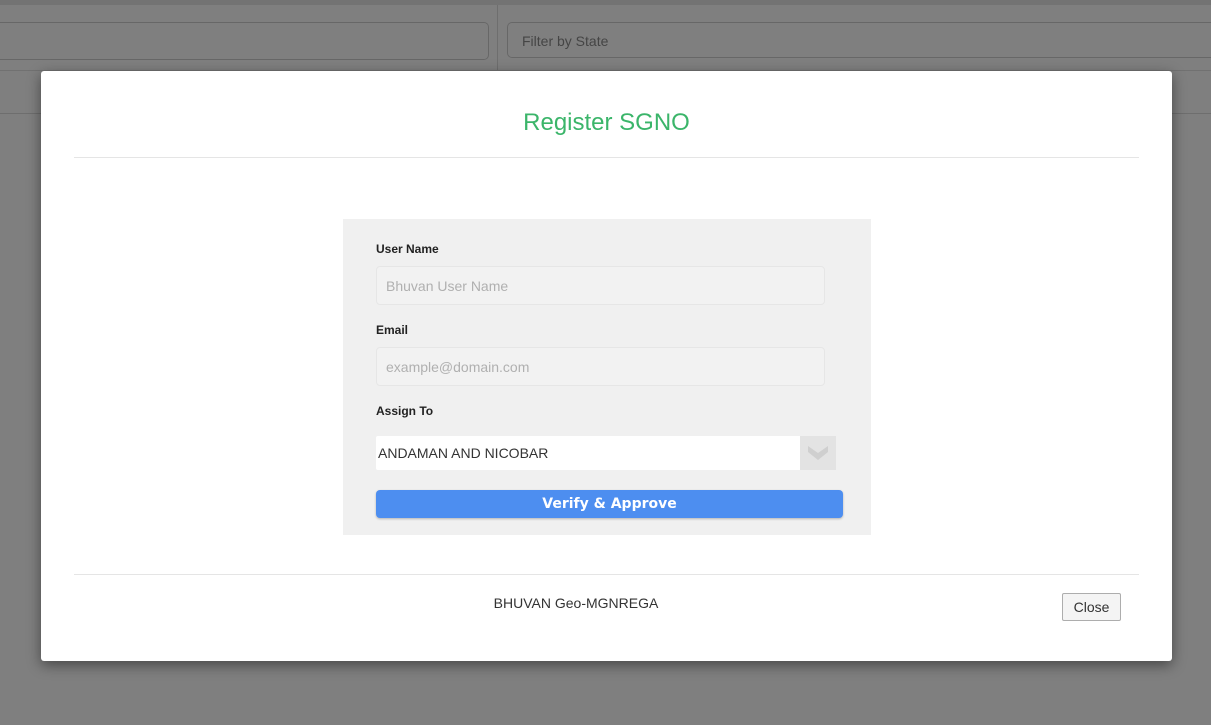 This screenshot has width=1211, height=725. Describe the element at coordinates (606, 122) in the screenshot. I see `modal-title: Register SGNO` at that location.